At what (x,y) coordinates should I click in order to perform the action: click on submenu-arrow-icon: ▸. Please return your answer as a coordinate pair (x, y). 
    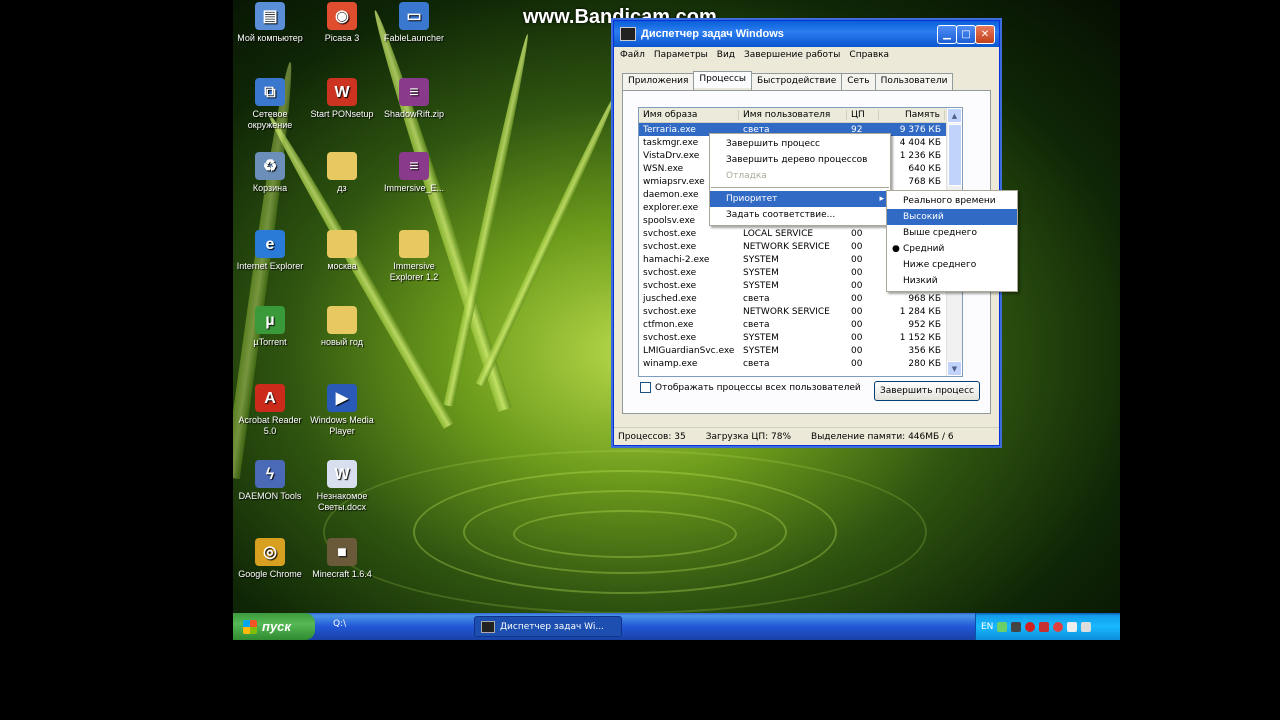
    Looking at the image, I should click on (881, 199).